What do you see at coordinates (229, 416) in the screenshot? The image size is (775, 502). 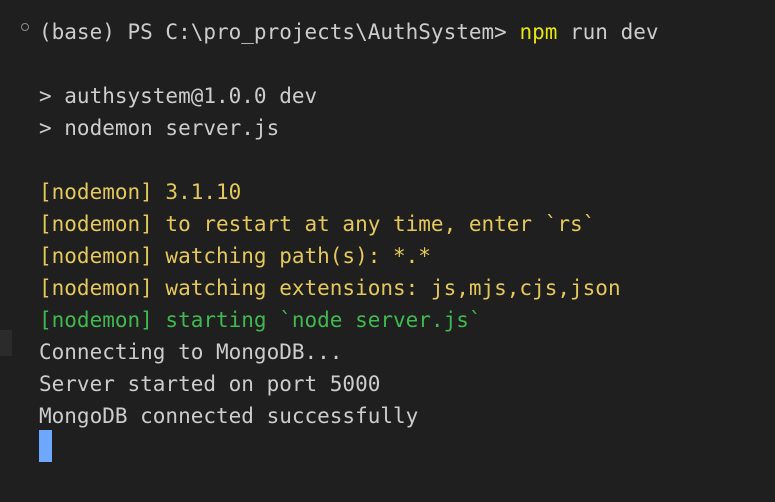 I see `output-line: MongoDB connected successfully` at bounding box center [229, 416].